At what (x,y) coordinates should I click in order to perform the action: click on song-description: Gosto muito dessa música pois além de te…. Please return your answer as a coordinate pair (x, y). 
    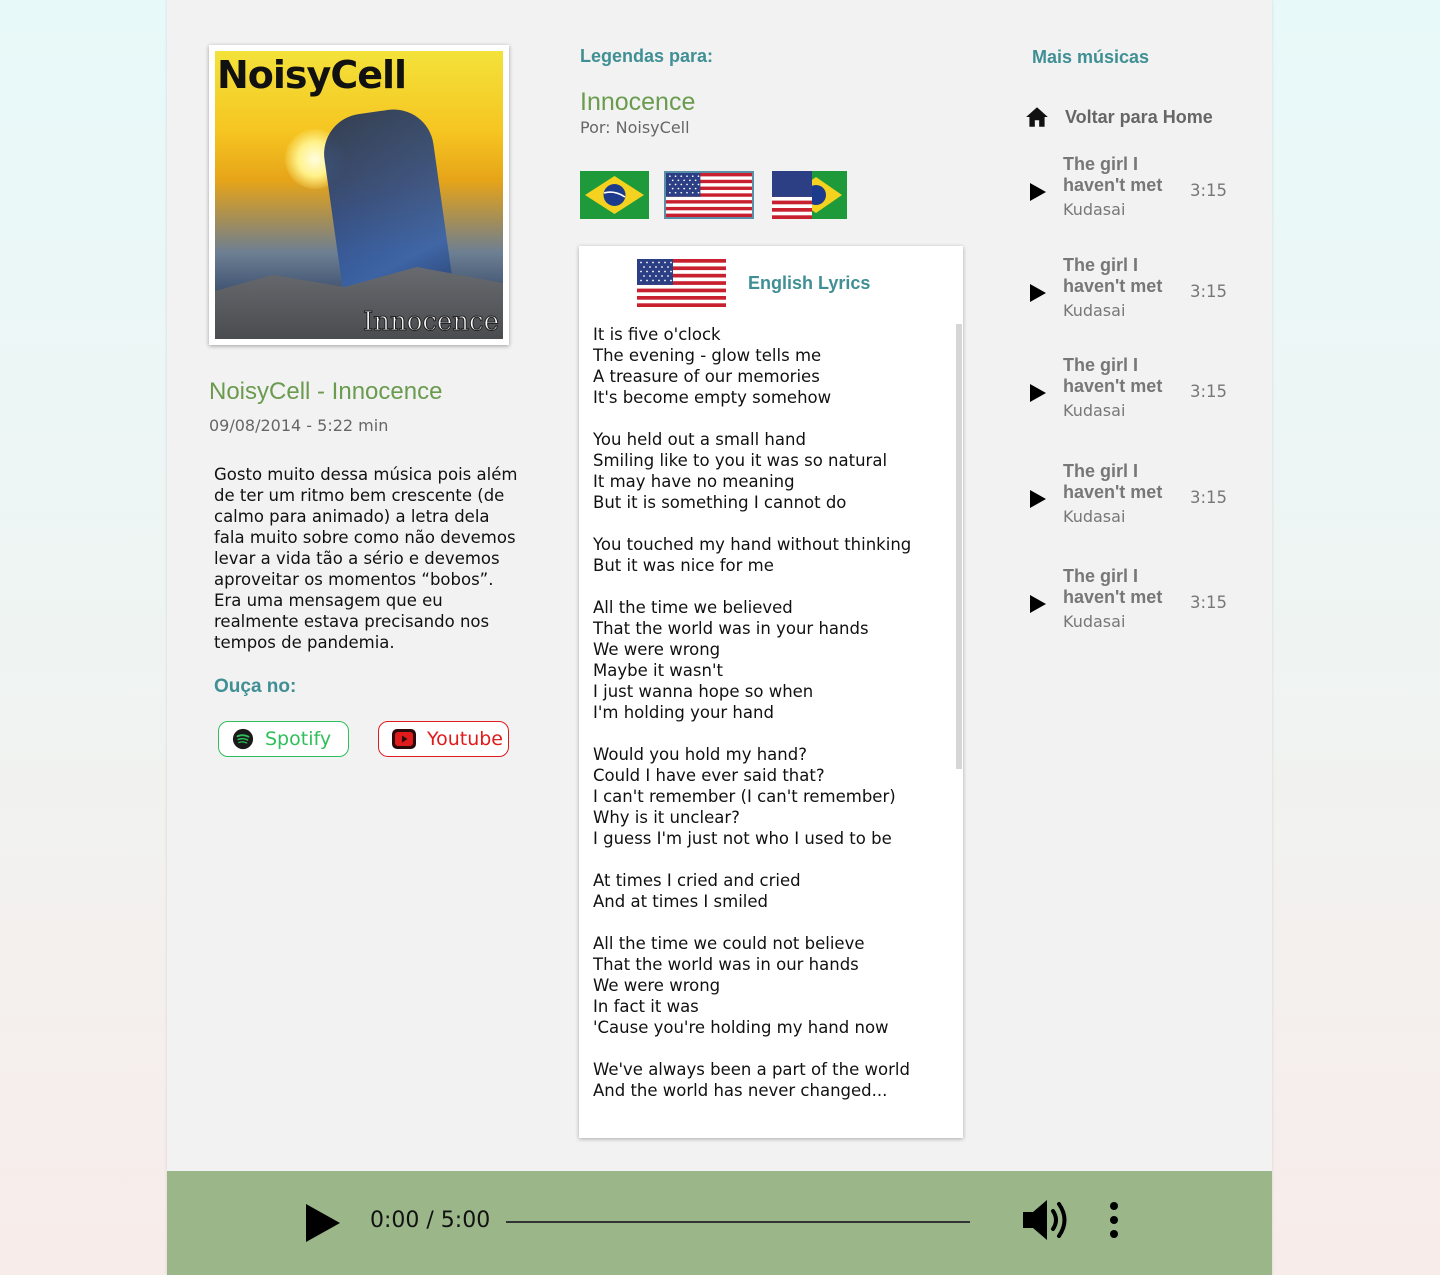
    Looking at the image, I should click on (366, 558).